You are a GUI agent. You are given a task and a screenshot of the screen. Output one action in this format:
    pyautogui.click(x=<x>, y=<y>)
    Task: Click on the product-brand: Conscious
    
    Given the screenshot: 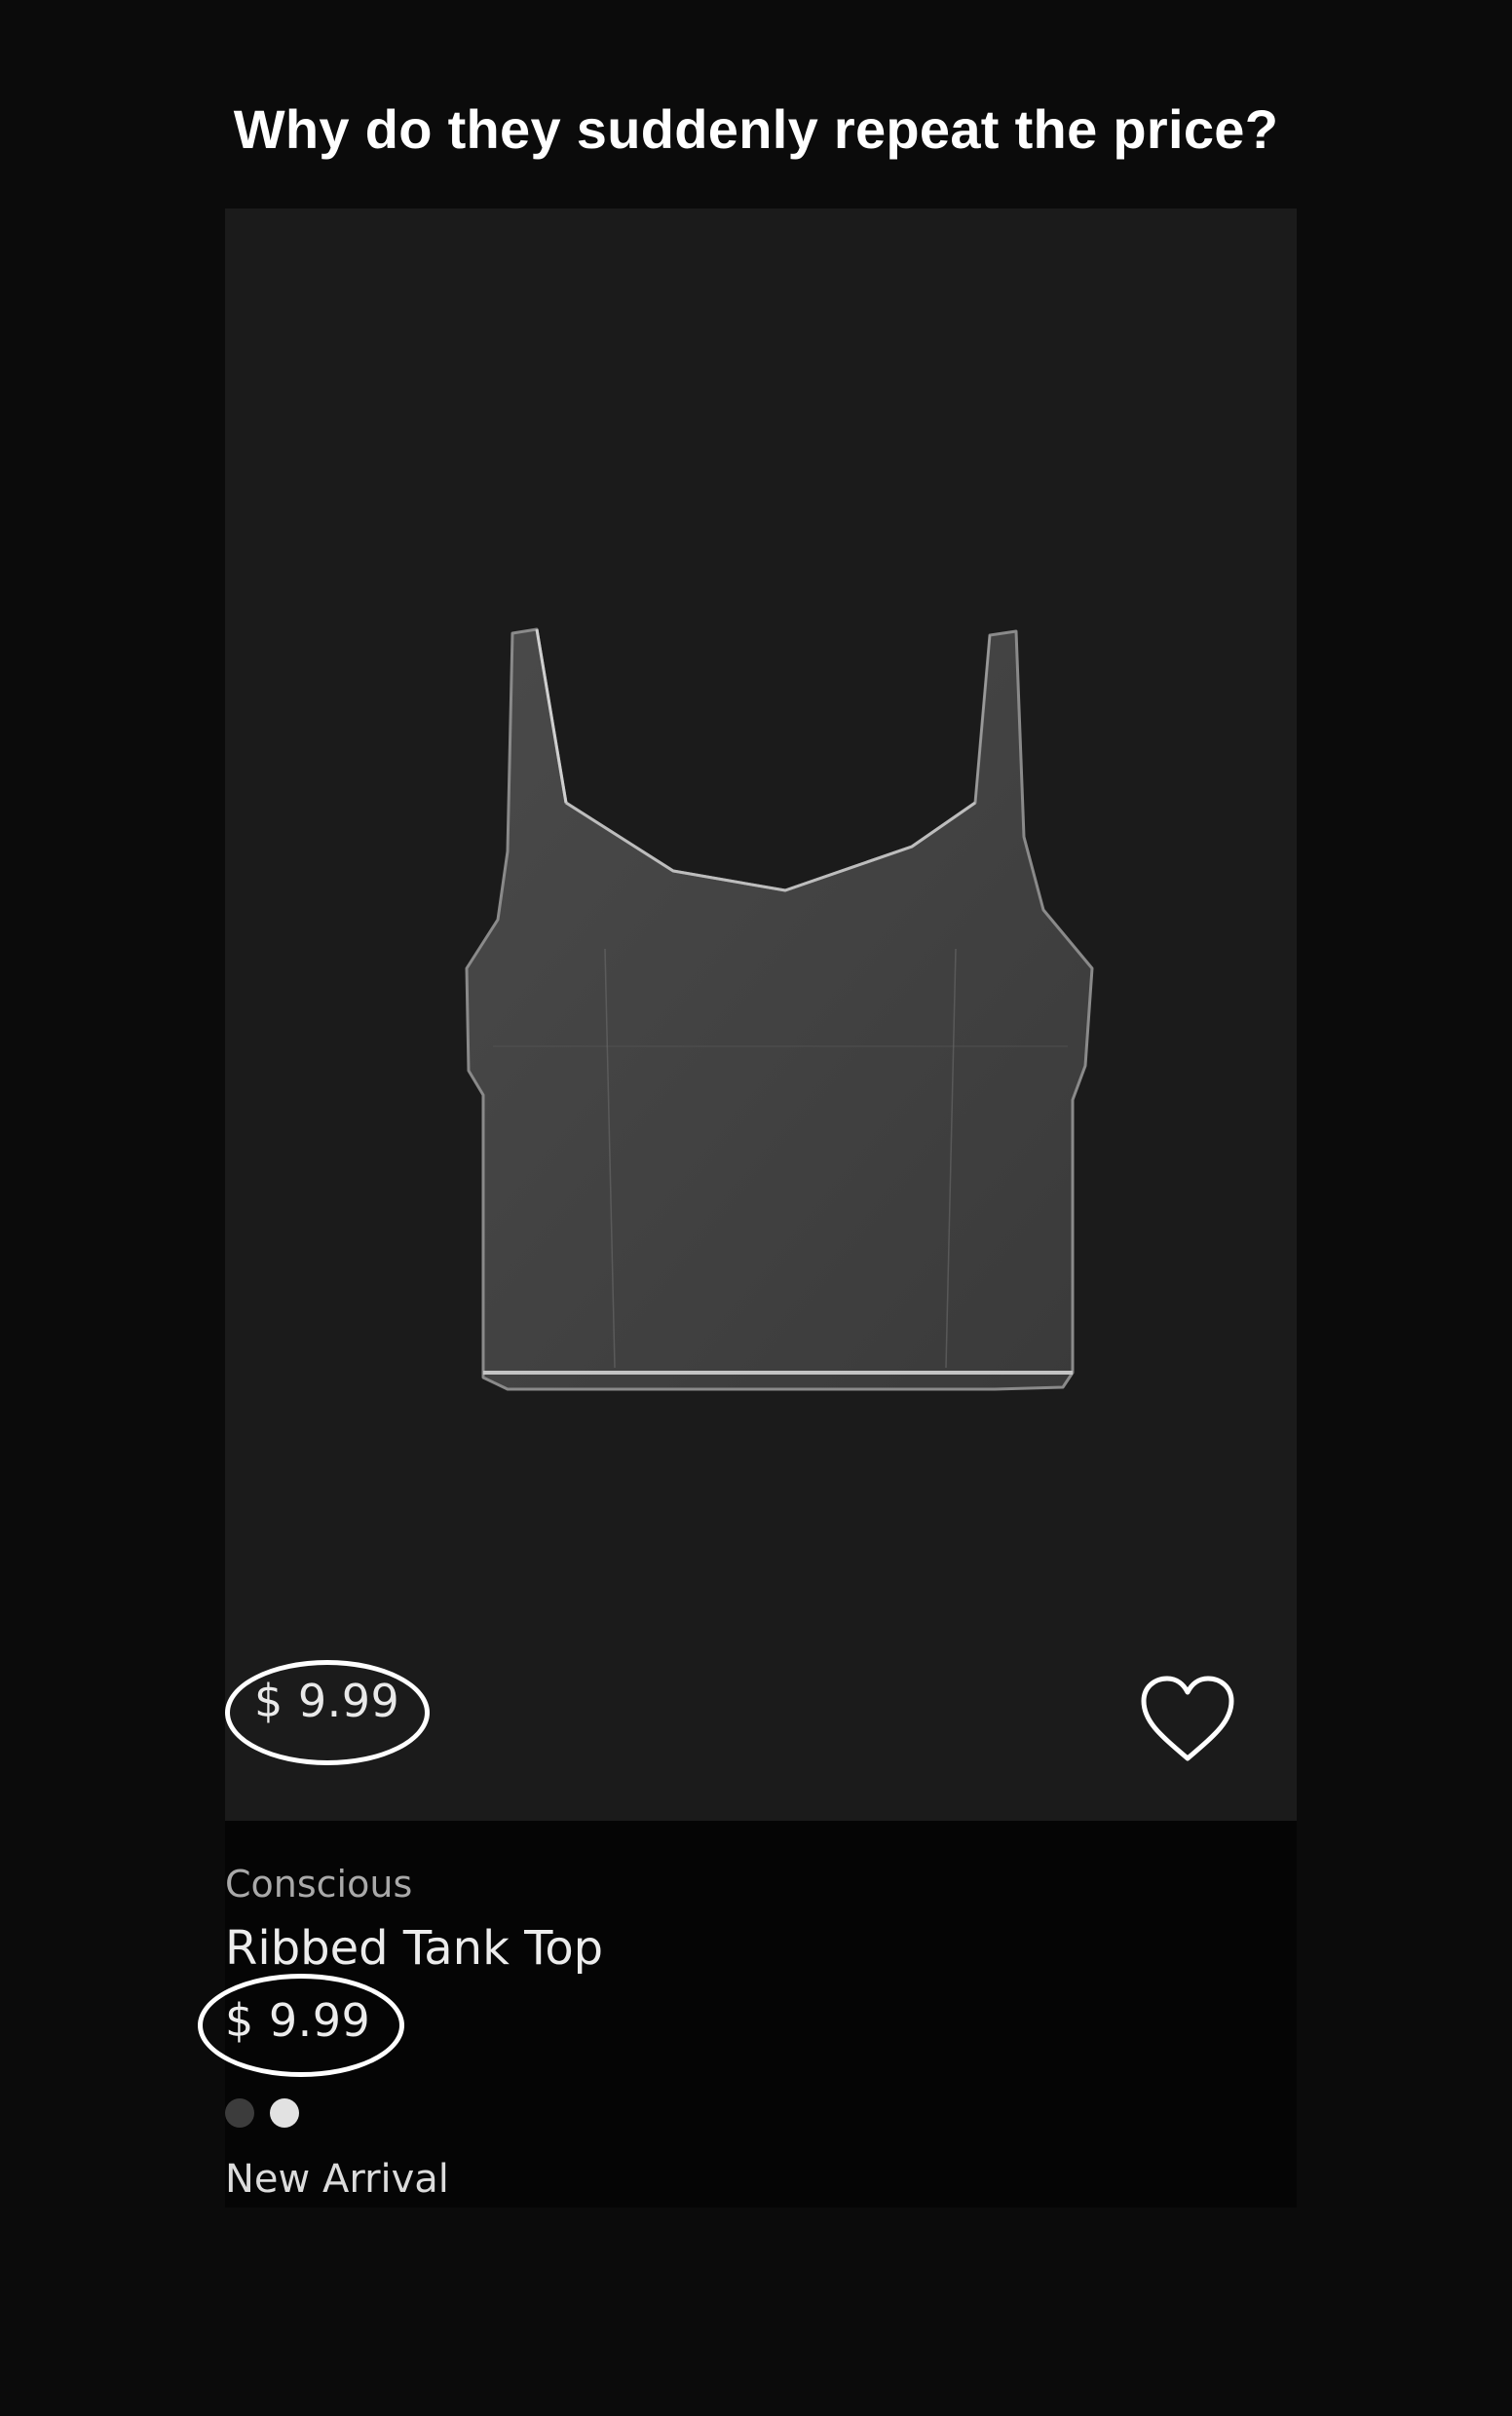 What is the action you would take?
    pyautogui.click(x=319, y=1884)
    